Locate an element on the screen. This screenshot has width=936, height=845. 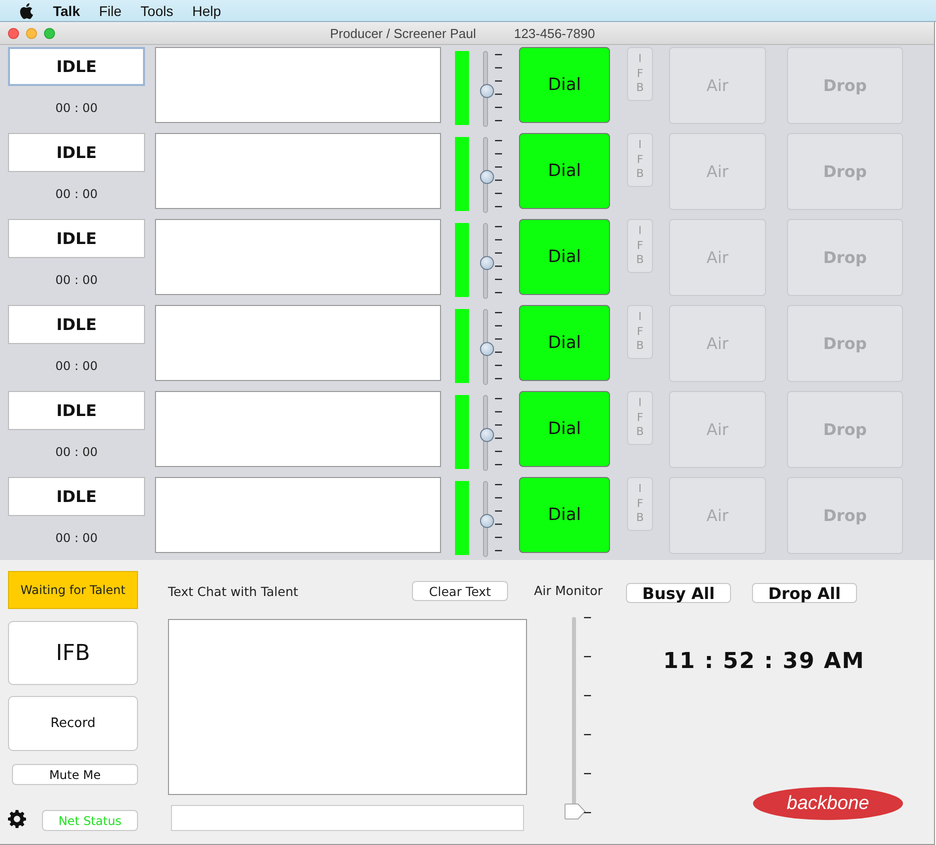
zoom-button is located at coordinates (49, 33).